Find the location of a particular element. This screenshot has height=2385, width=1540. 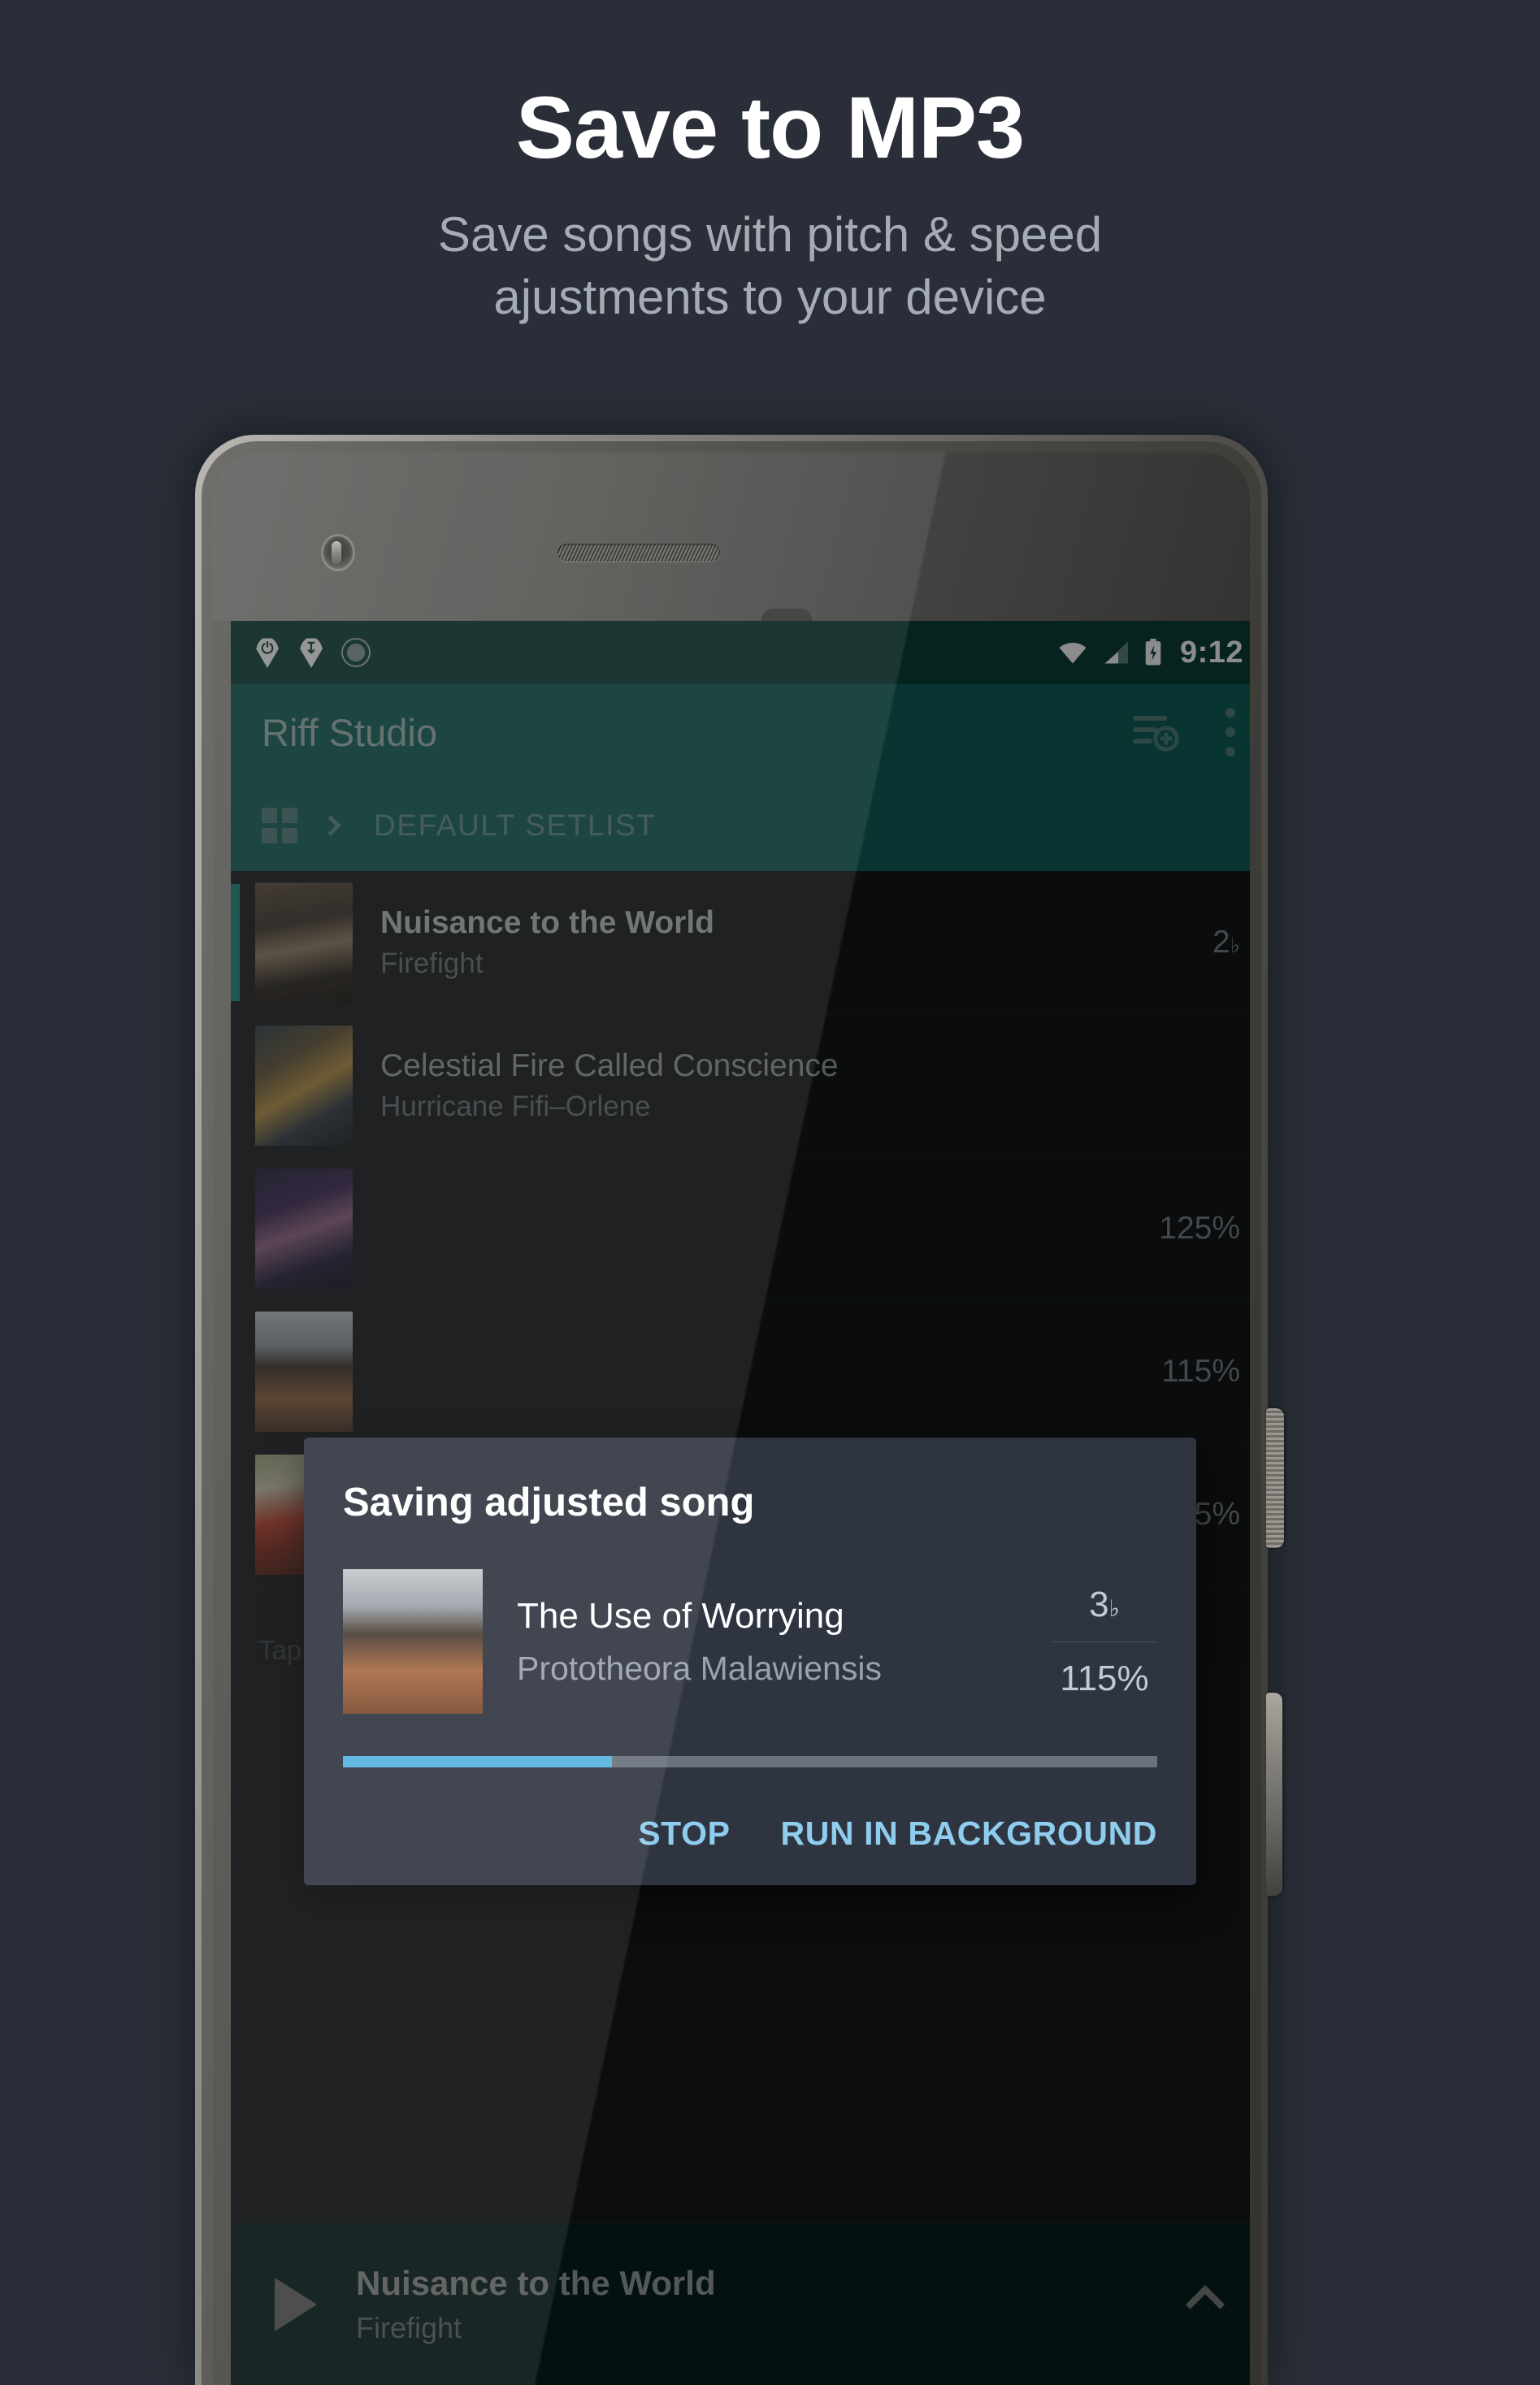

earpiece-speaker-icon is located at coordinates (639, 553).